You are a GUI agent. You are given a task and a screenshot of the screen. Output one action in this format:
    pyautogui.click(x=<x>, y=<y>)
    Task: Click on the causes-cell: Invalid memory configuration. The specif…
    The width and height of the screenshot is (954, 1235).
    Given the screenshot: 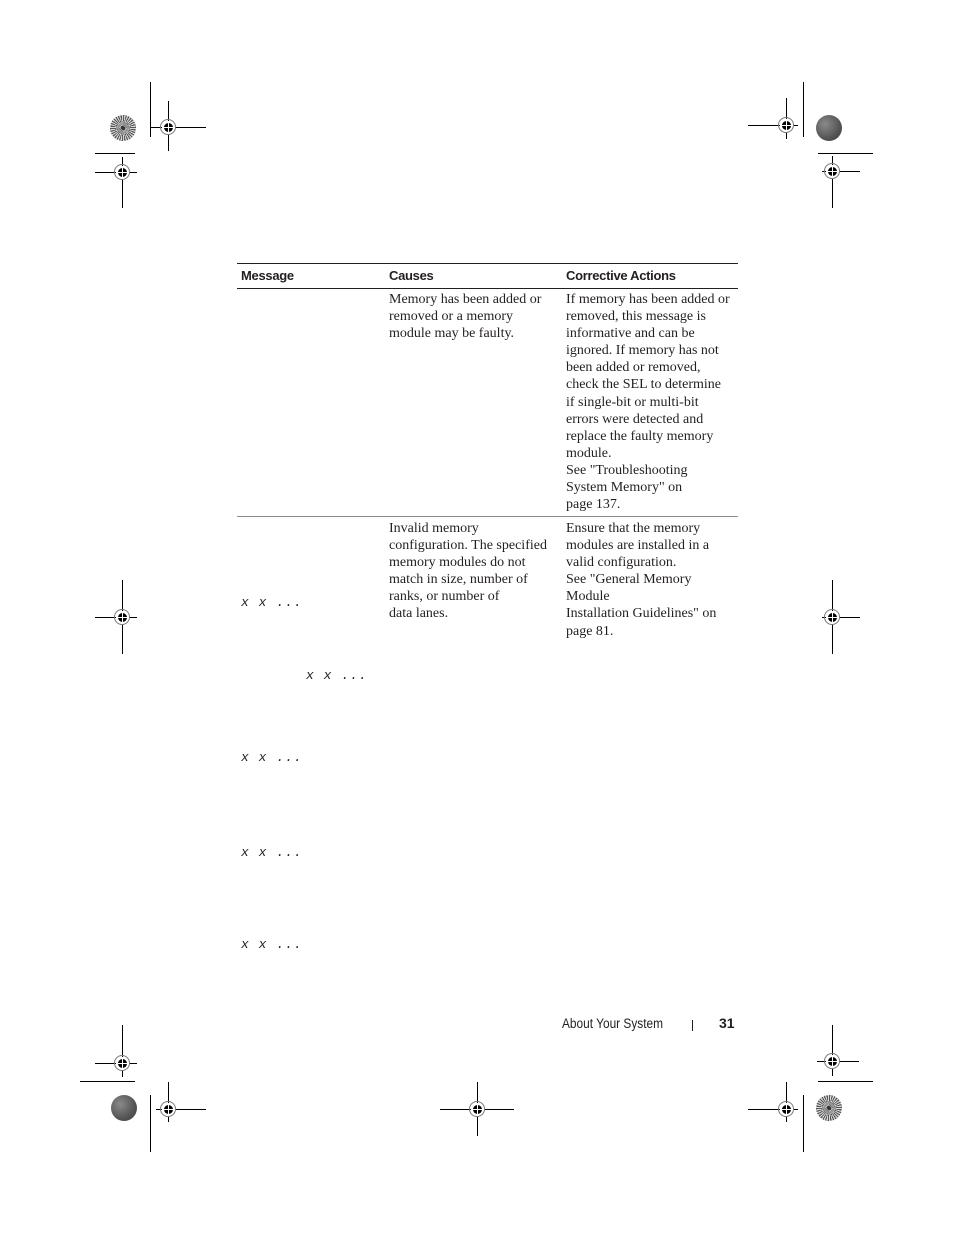 What is the action you would take?
    pyautogui.click(x=468, y=571)
    